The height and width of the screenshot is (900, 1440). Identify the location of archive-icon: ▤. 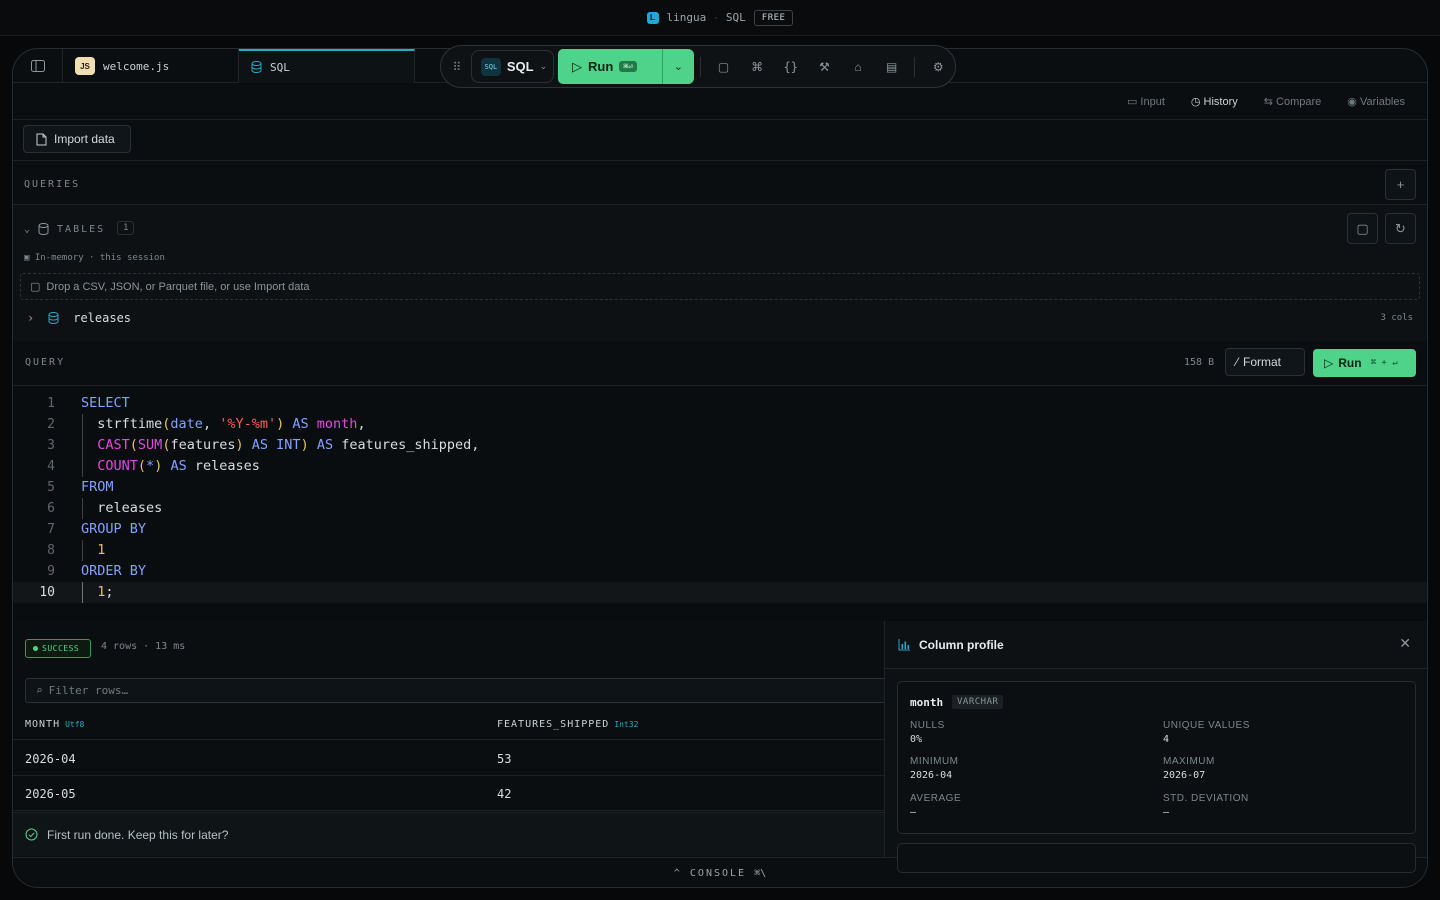
(892, 67).